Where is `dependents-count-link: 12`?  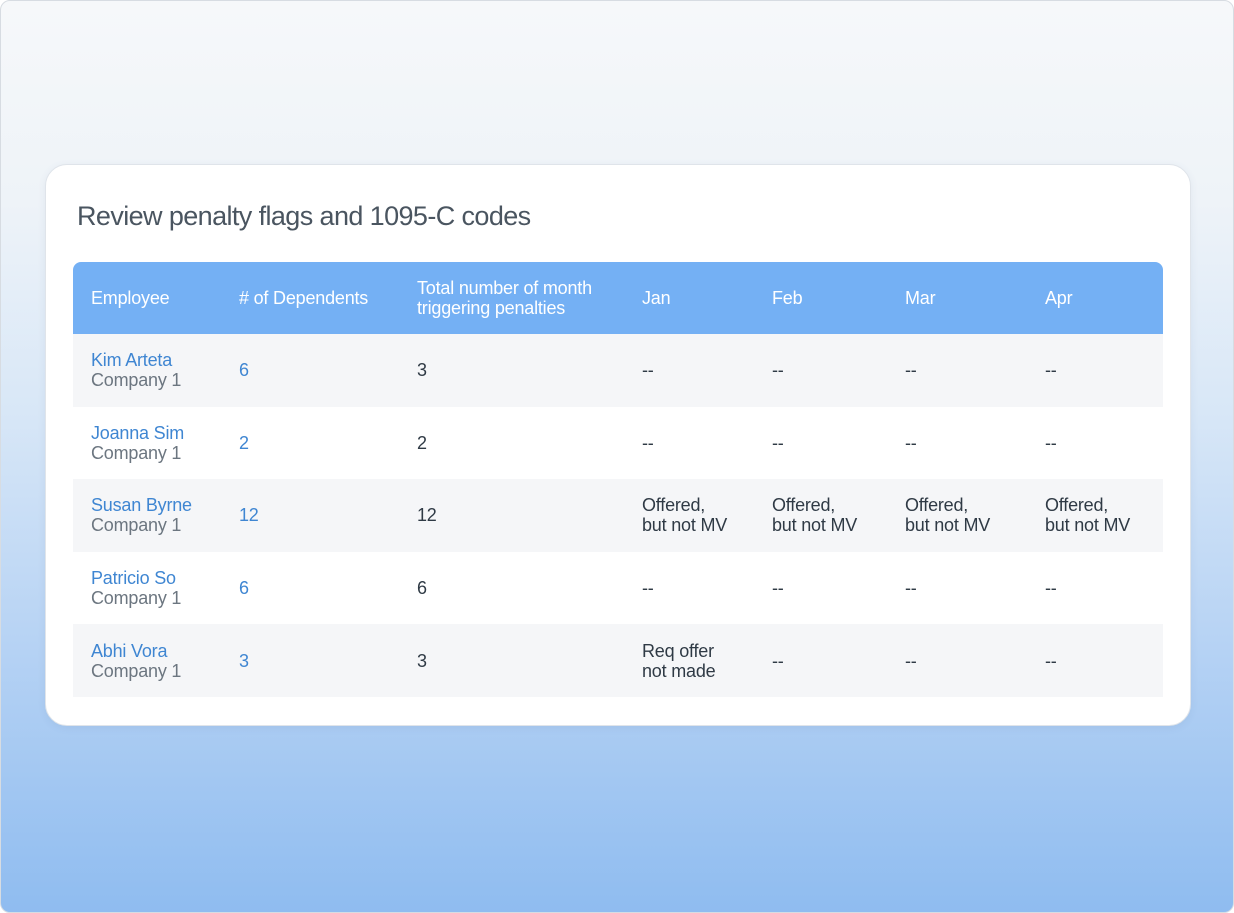
dependents-count-link: 12 is located at coordinates (249, 515).